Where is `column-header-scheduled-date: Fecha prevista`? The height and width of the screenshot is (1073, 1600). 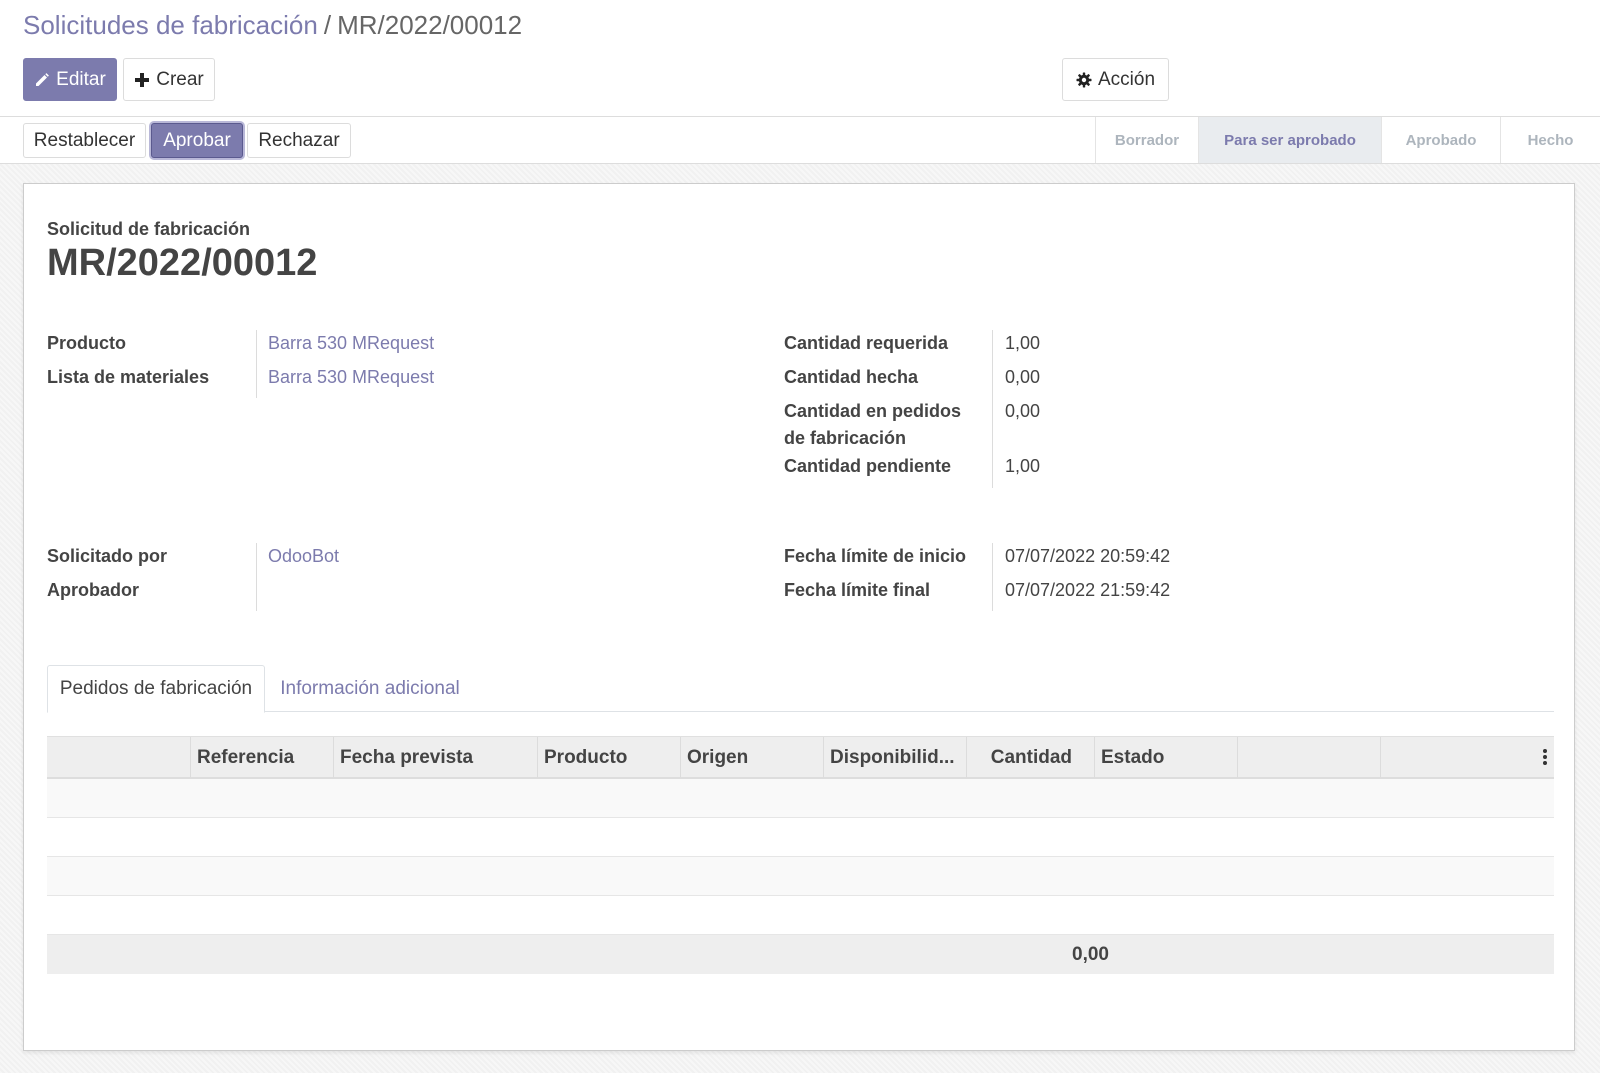 column-header-scheduled-date: Fecha prevista is located at coordinates (435, 757).